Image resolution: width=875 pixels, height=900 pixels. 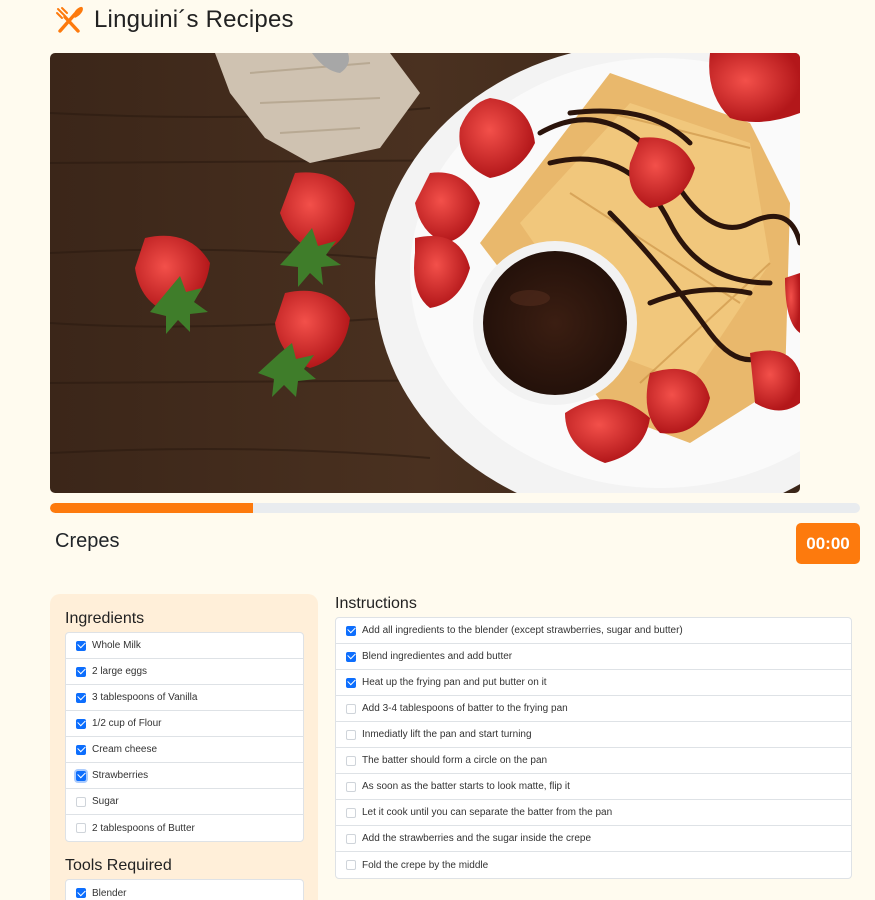 I want to click on ingredient-item: 2 tablespoons of Butter, so click(x=184, y=828).